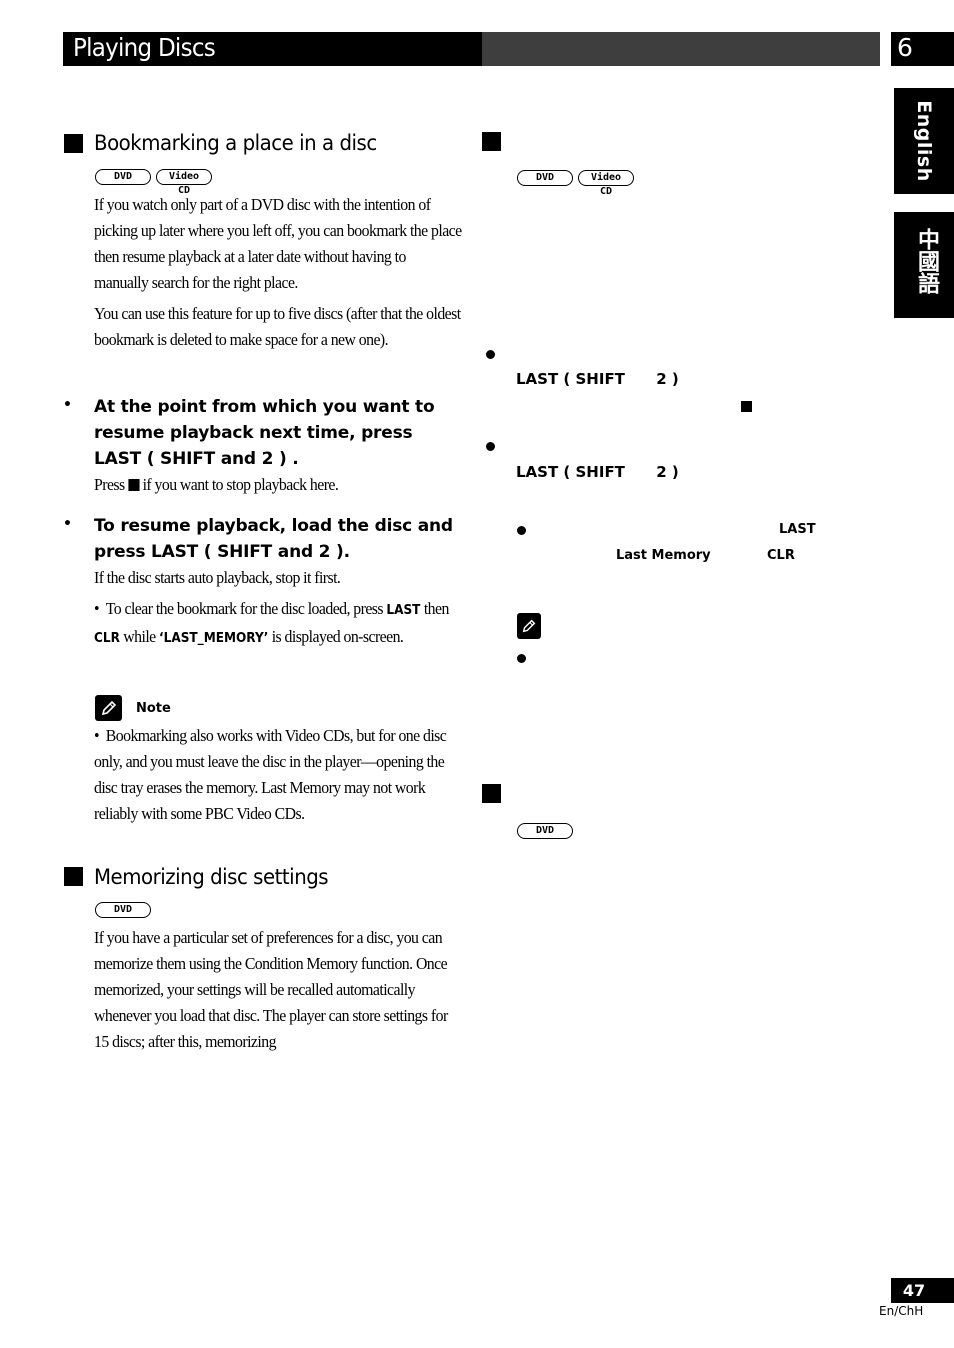 The width and height of the screenshot is (954, 1348). Describe the element at coordinates (144, 47) in the screenshot. I see `page-title: Playing Discs` at that location.